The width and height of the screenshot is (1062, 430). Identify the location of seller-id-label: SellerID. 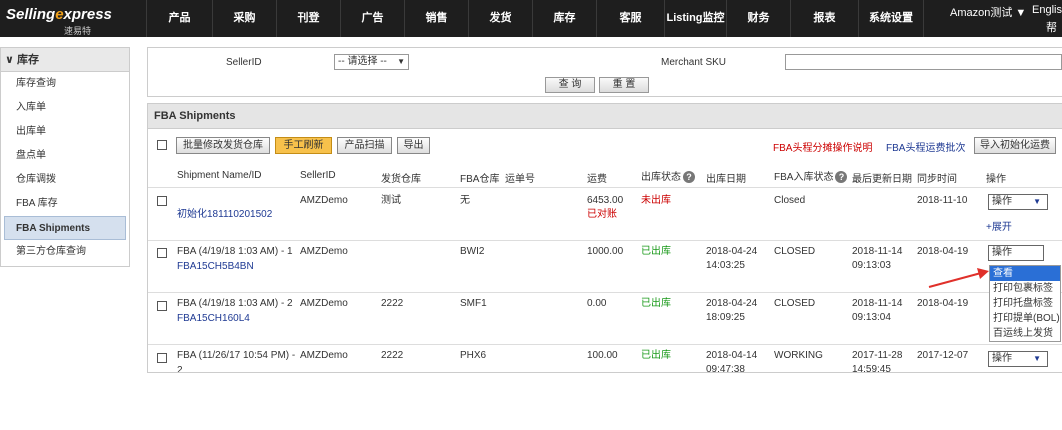
(244, 62).